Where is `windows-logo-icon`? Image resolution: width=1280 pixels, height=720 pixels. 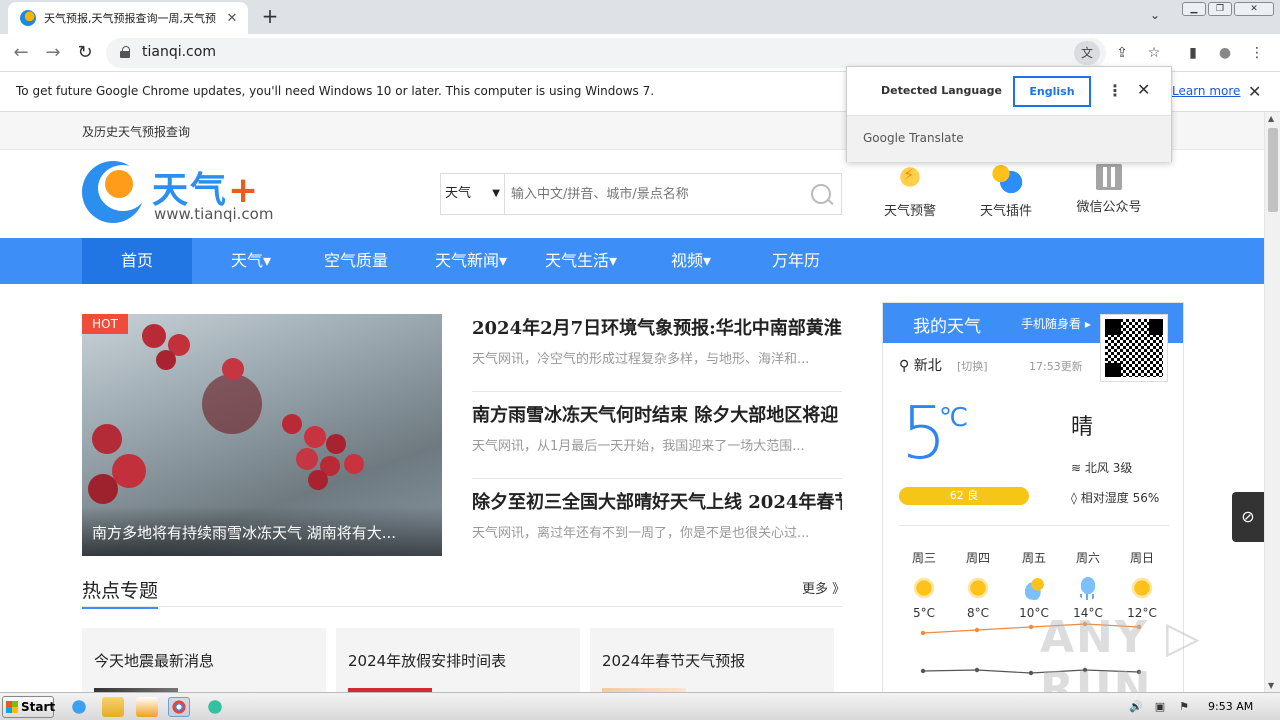 windows-logo-icon is located at coordinates (12, 707).